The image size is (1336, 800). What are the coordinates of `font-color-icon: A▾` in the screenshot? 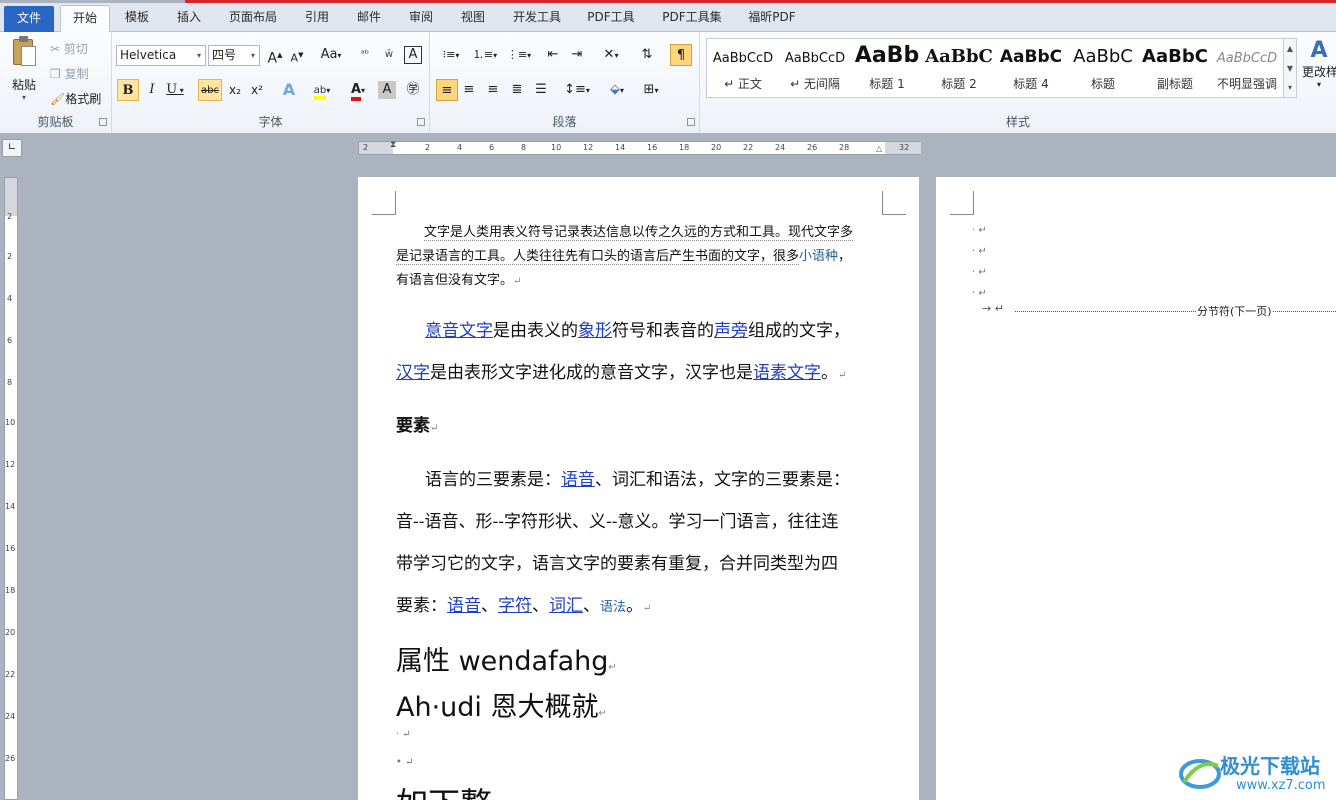 It's located at (358, 90).